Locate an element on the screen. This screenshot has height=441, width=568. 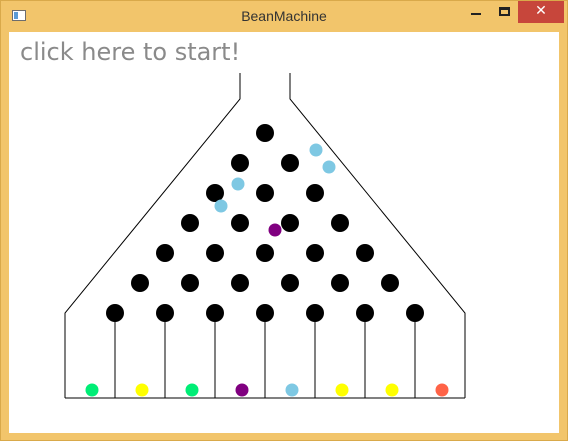
close-icon: ✕ is located at coordinates (541, 11).